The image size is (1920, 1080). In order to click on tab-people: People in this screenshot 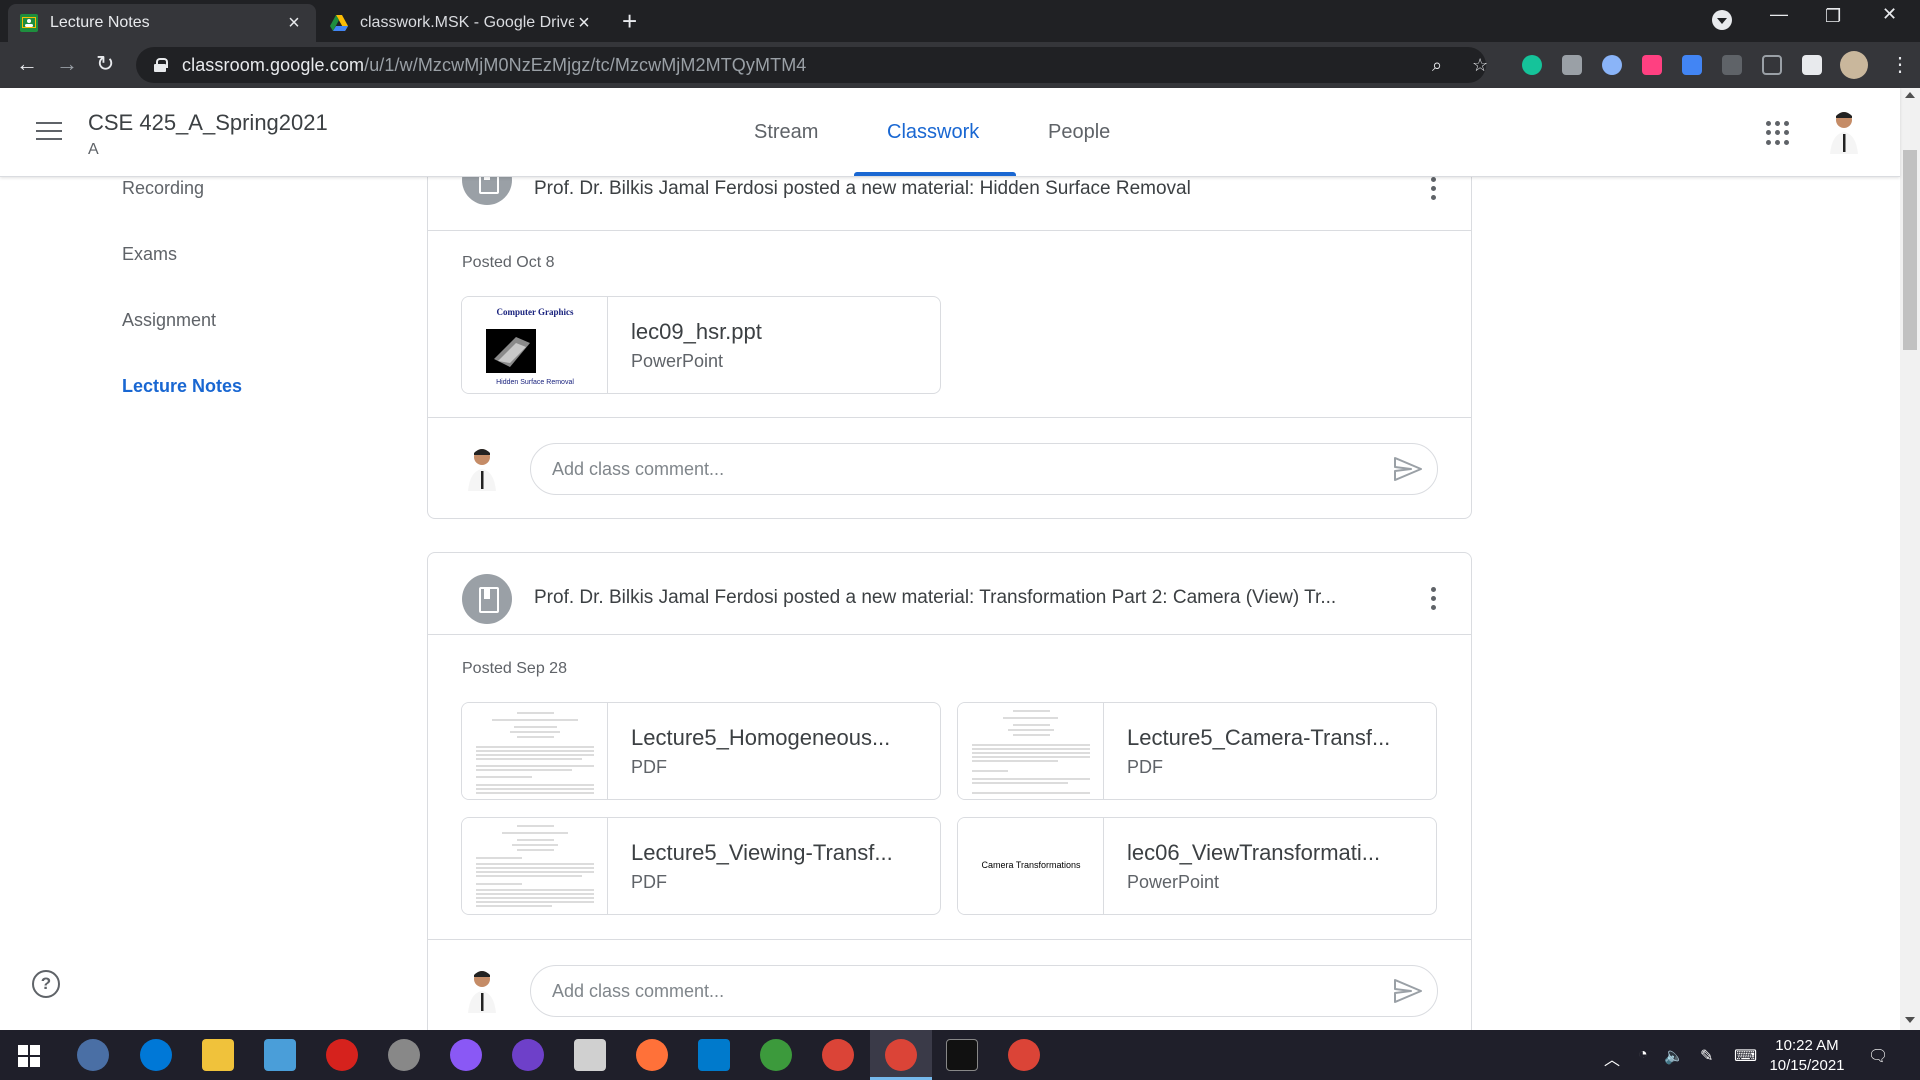, I will do `click(1079, 132)`.